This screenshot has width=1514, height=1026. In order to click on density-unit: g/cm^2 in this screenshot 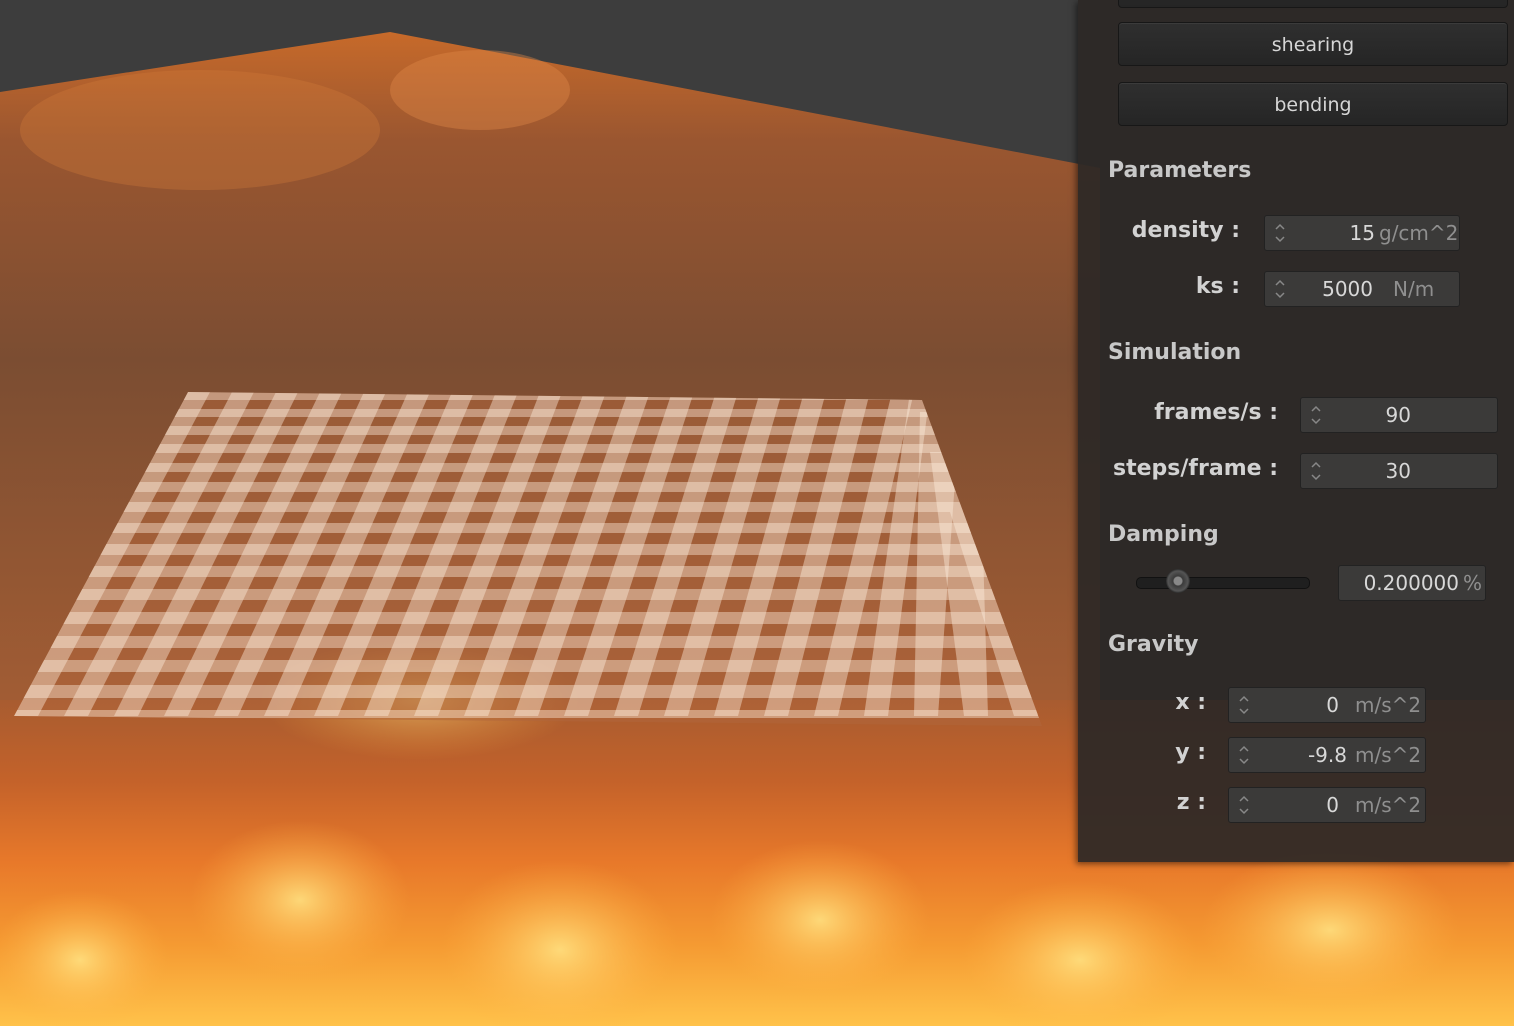, I will do `click(1419, 233)`.